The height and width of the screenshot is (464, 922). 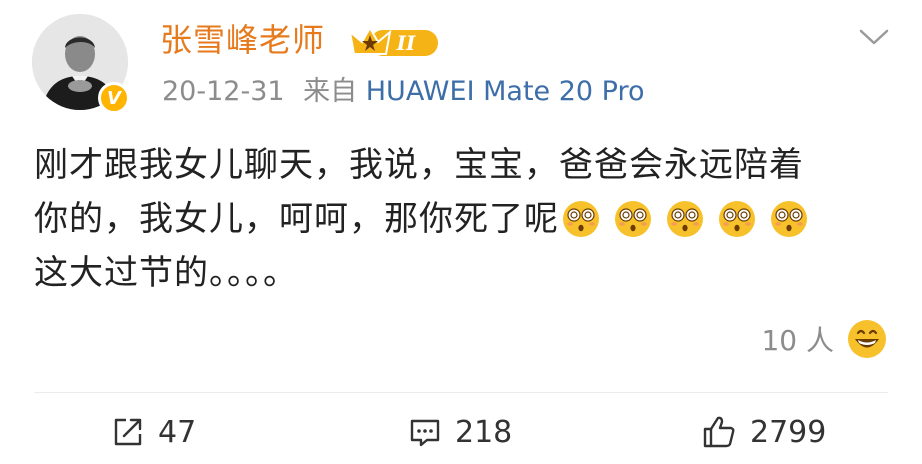 I want to click on repost-button: 47, so click(x=153, y=432).